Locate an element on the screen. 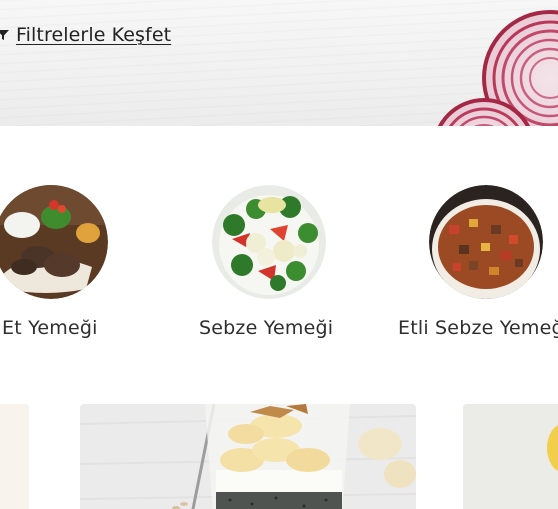 The height and width of the screenshot is (509, 558). meat-vegetable-stew-image is located at coordinates (486, 242).